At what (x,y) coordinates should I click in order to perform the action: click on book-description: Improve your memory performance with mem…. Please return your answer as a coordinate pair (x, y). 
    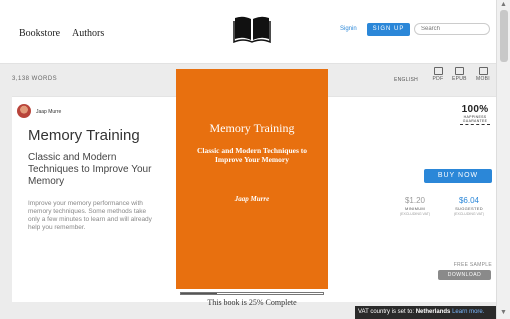
    Looking at the image, I should click on (90, 215).